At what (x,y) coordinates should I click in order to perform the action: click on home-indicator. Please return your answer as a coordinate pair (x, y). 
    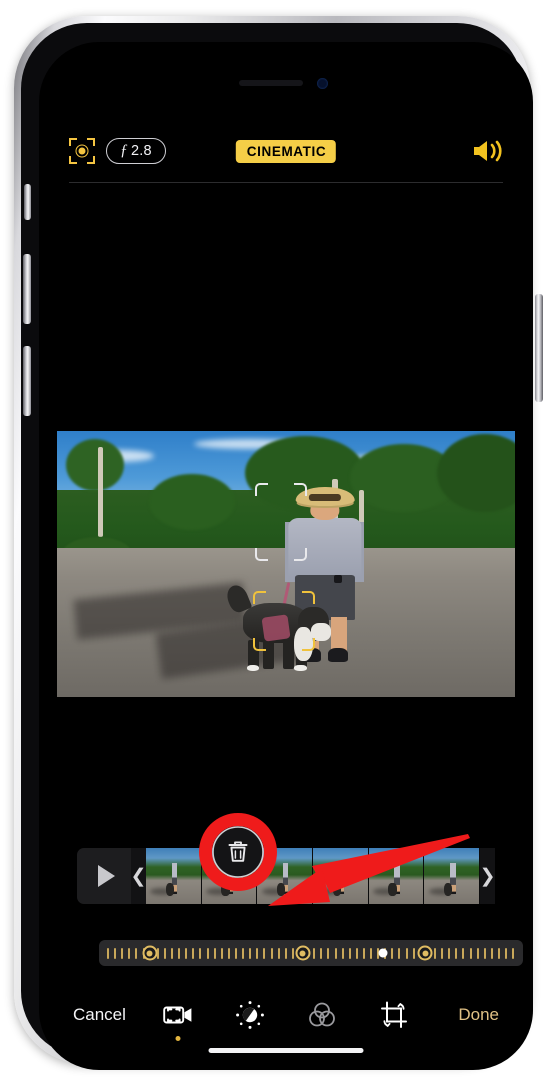
    Looking at the image, I should click on (286, 1050).